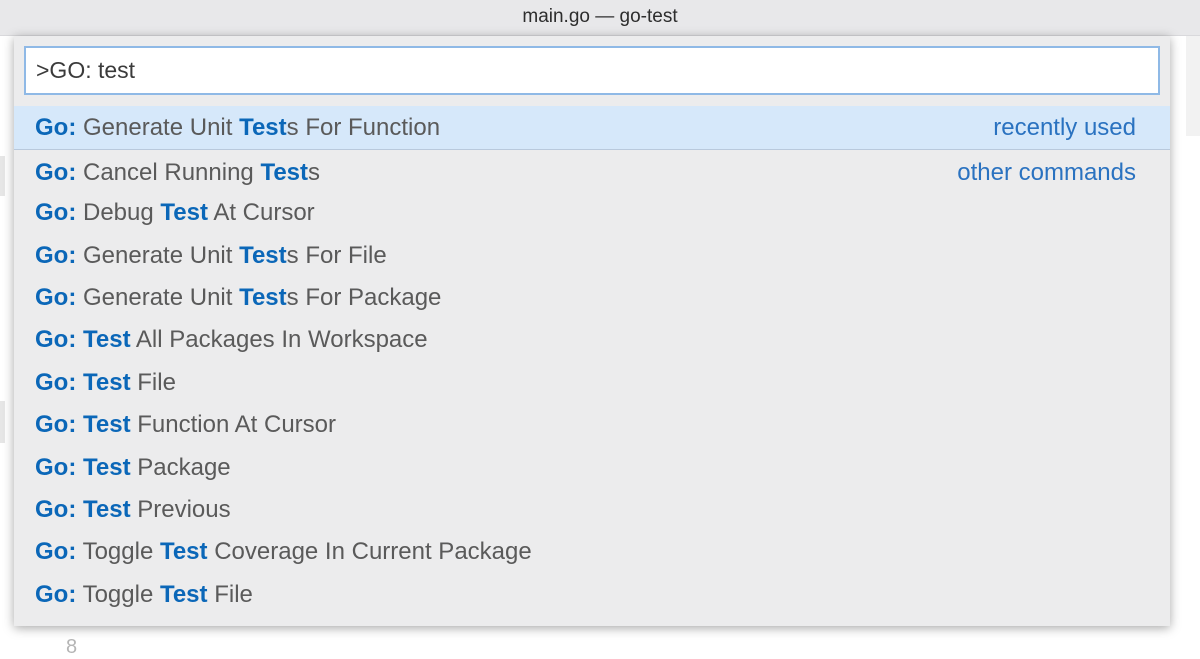  What do you see at coordinates (592, 213) in the screenshot?
I see `command-item: Go: Debug Test At Cursor` at bounding box center [592, 213].